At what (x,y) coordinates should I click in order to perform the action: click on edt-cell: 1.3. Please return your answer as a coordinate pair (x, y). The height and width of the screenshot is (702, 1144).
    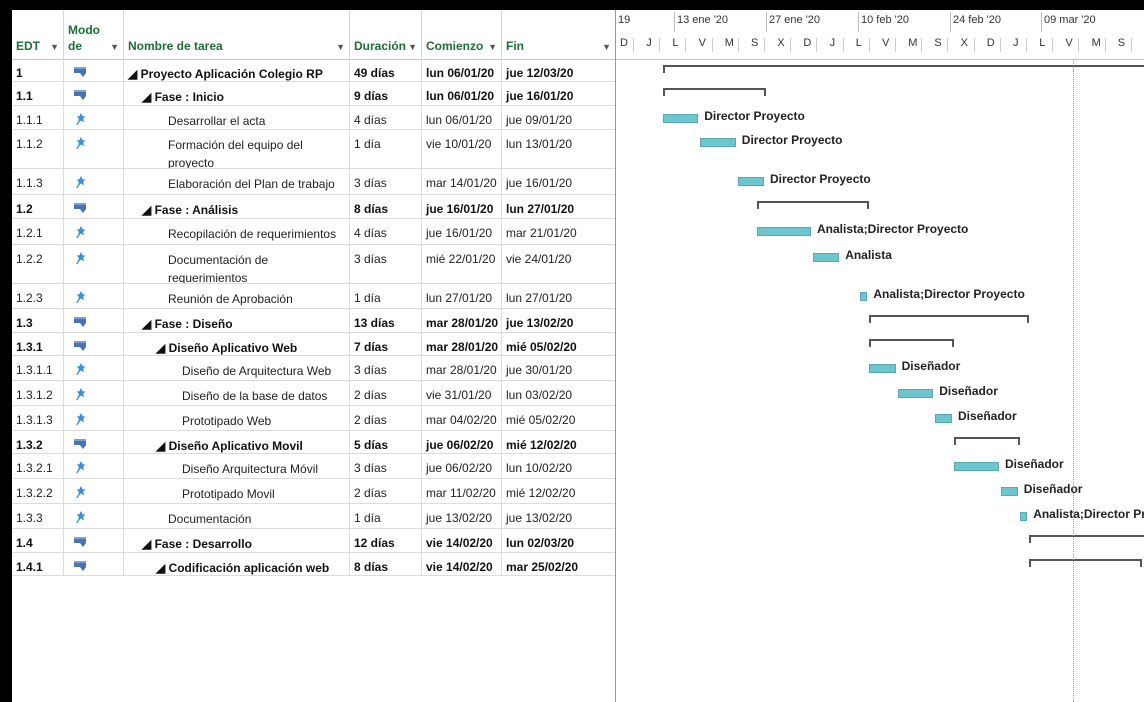
    Looking at the image, I should click on (38, 320).